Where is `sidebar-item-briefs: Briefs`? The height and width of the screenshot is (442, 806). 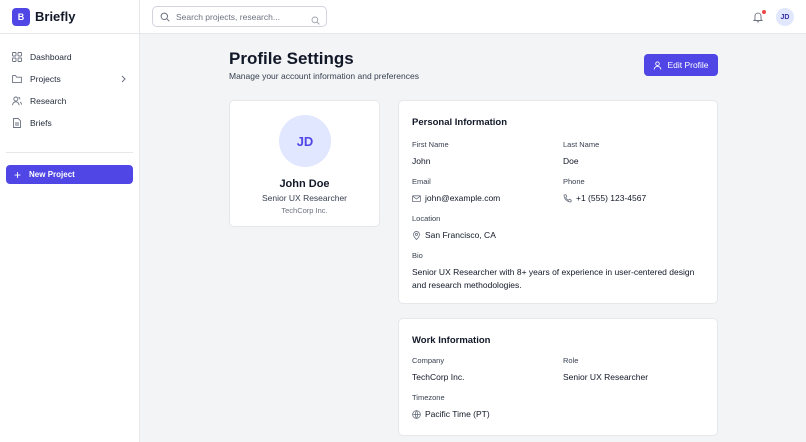 sidebar-item-briefs: Briefs is located at coordinates (69, 123).